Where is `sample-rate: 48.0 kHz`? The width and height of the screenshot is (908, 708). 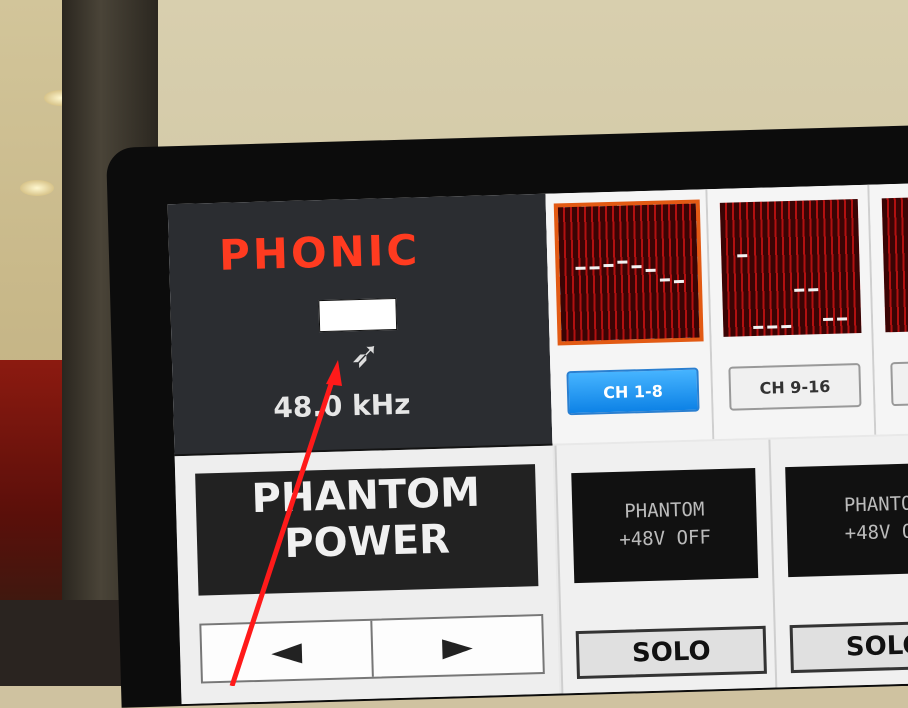
sample-rate: 48.0 kHz is located at coordinates (341, 406).